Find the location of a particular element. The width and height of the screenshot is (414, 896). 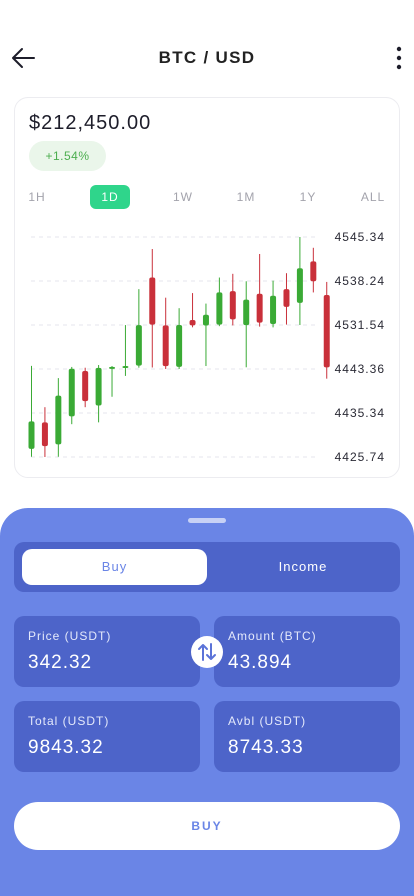

y-tick-label: 4538.24 is located at coordinates (360, 281).